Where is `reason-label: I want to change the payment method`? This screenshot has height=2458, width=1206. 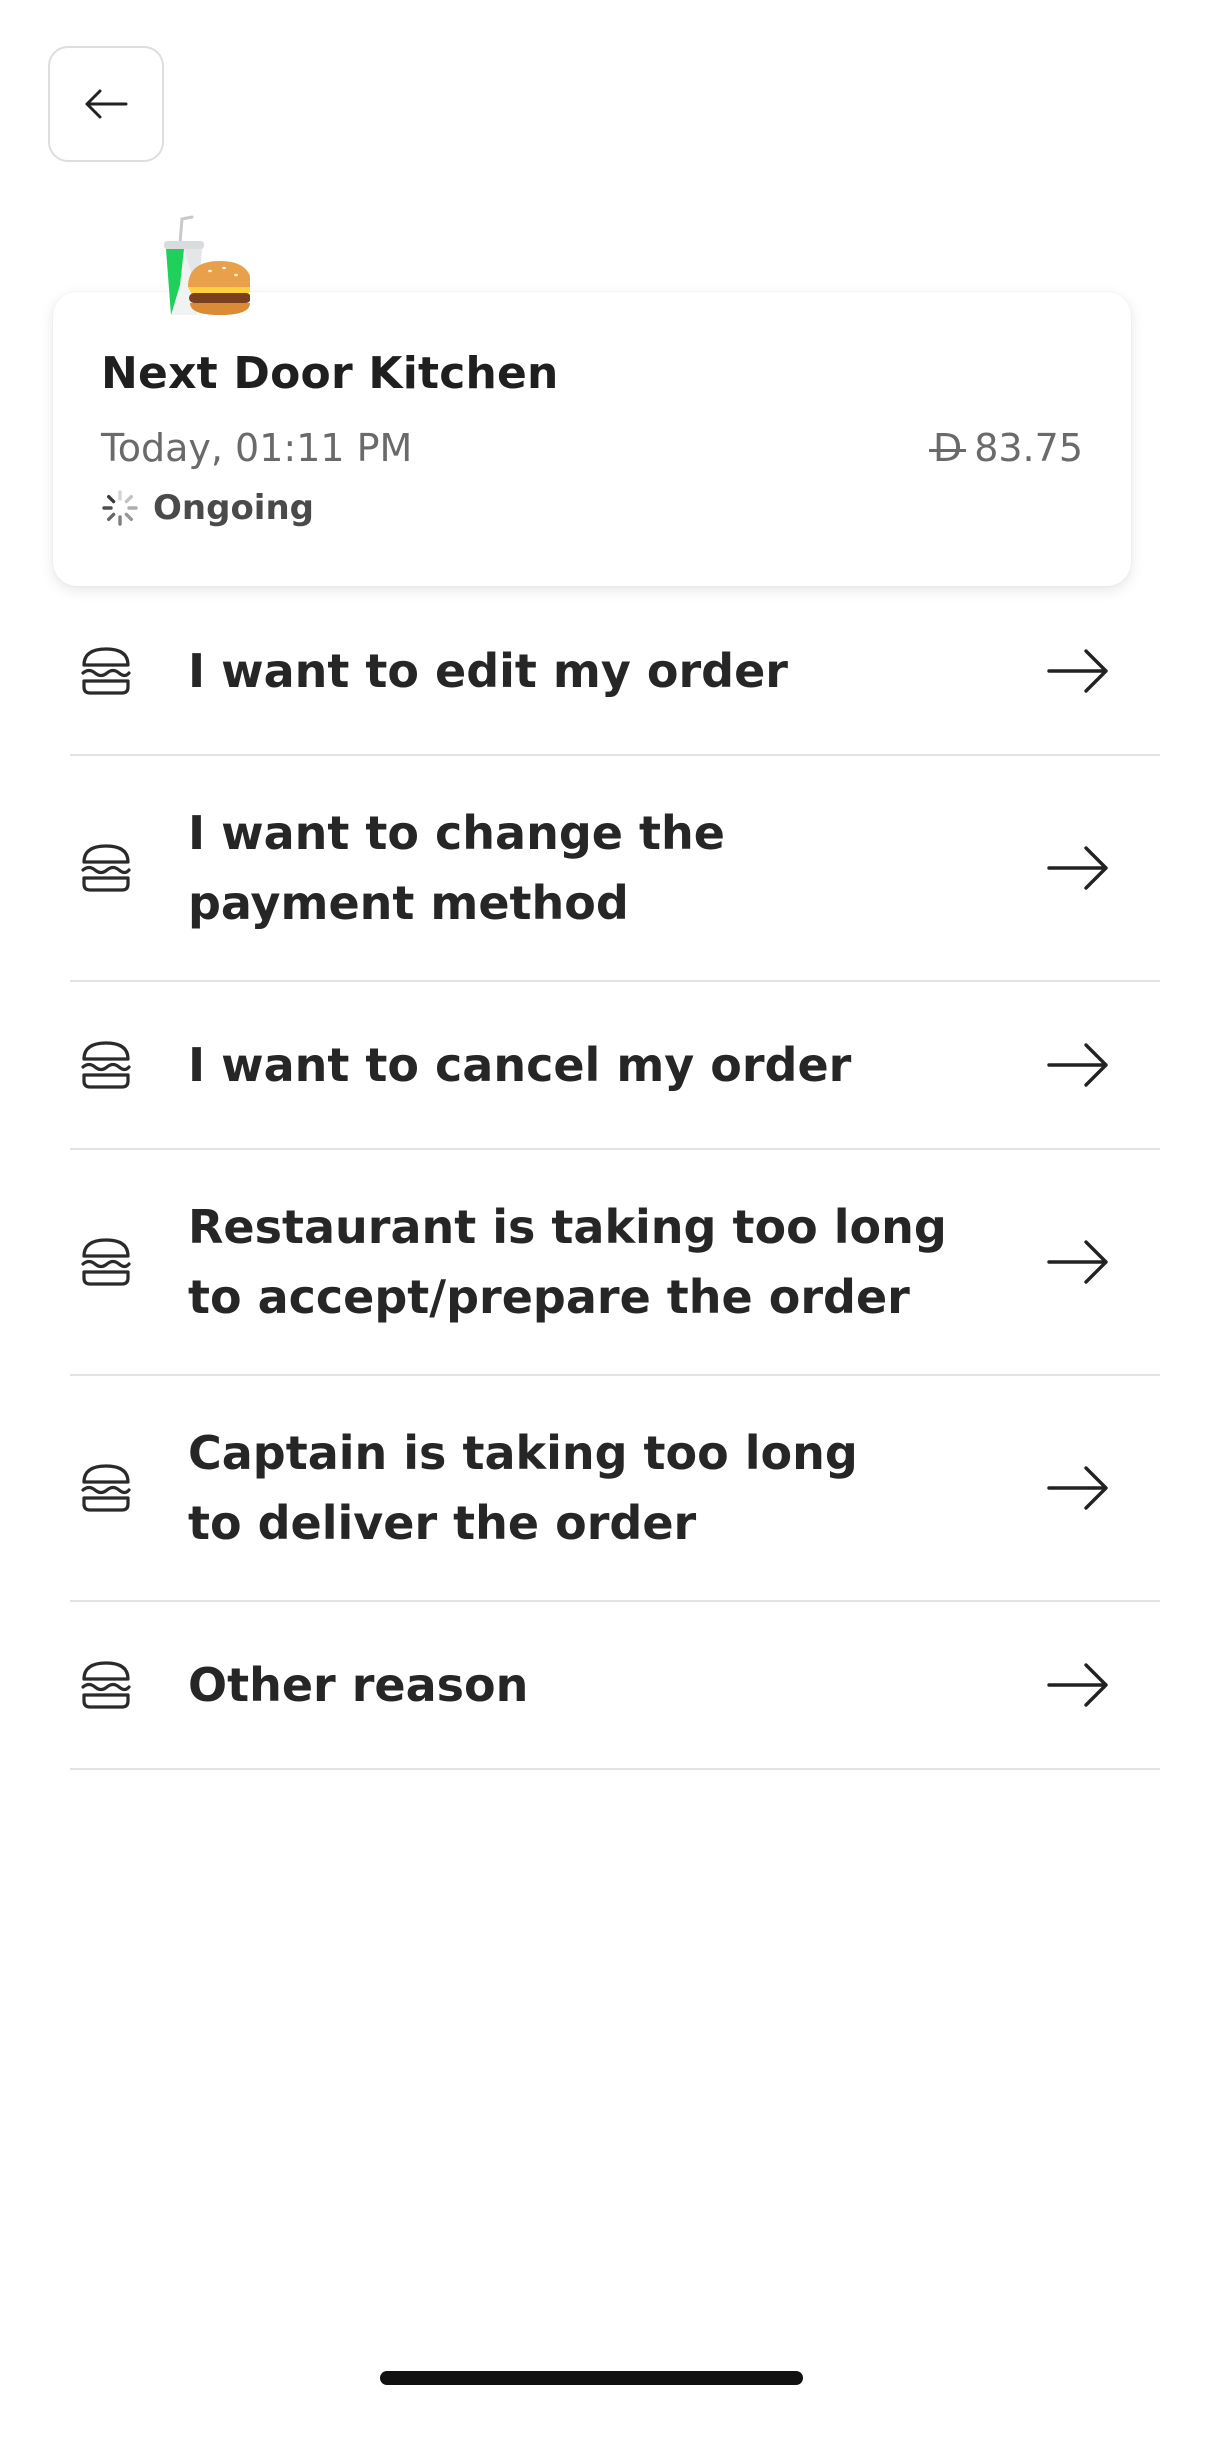
reason-label: I want to change the payment method is located at coordinates (456, 868).